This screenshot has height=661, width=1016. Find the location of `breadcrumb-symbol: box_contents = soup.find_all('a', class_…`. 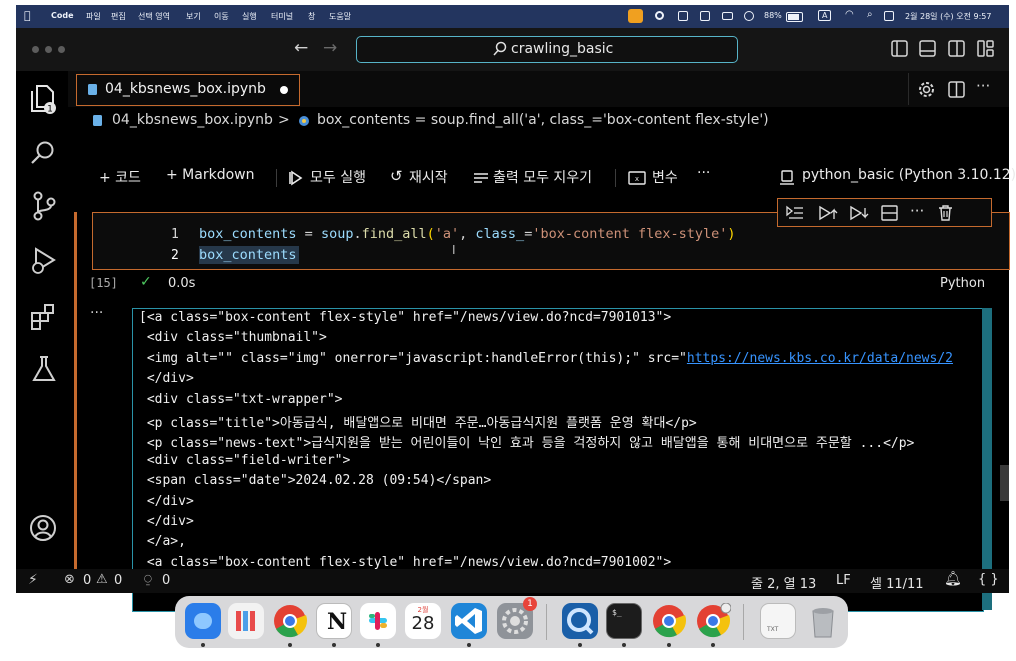

breadcrumb-symbol: box_contents = soup.find_all('a', class_… is located at coordinates (543, 120).